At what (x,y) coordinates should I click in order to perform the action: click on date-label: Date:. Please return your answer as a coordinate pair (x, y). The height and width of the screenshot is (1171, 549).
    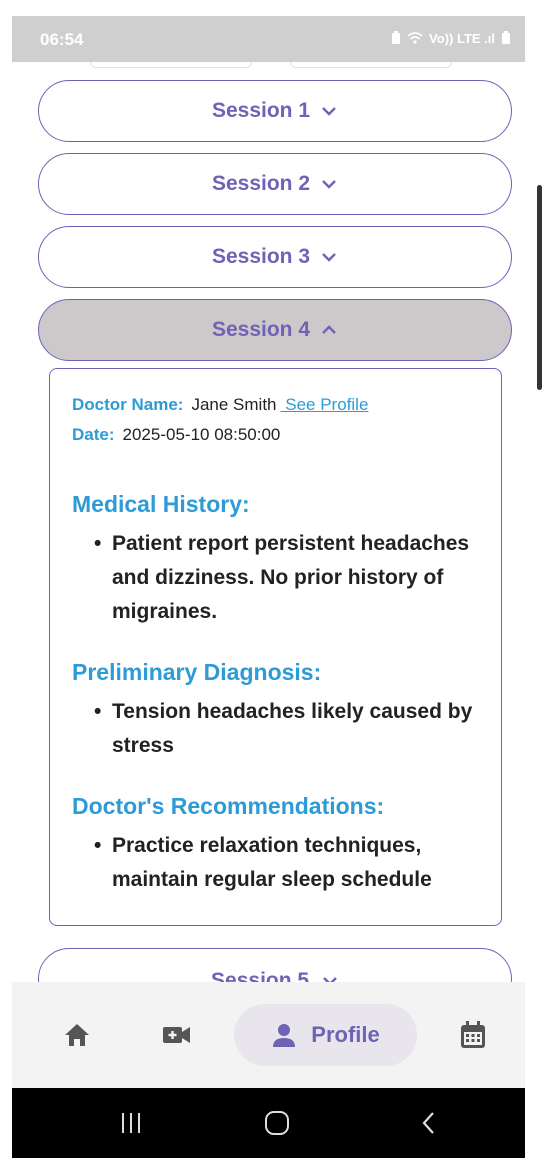
    Looking at the image, I should click on (93, 434).